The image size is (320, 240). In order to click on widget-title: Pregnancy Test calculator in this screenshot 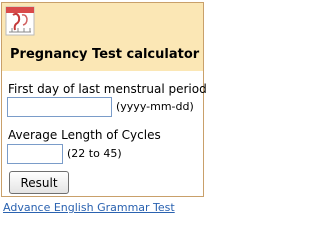, I will do `click(105, 54)`.